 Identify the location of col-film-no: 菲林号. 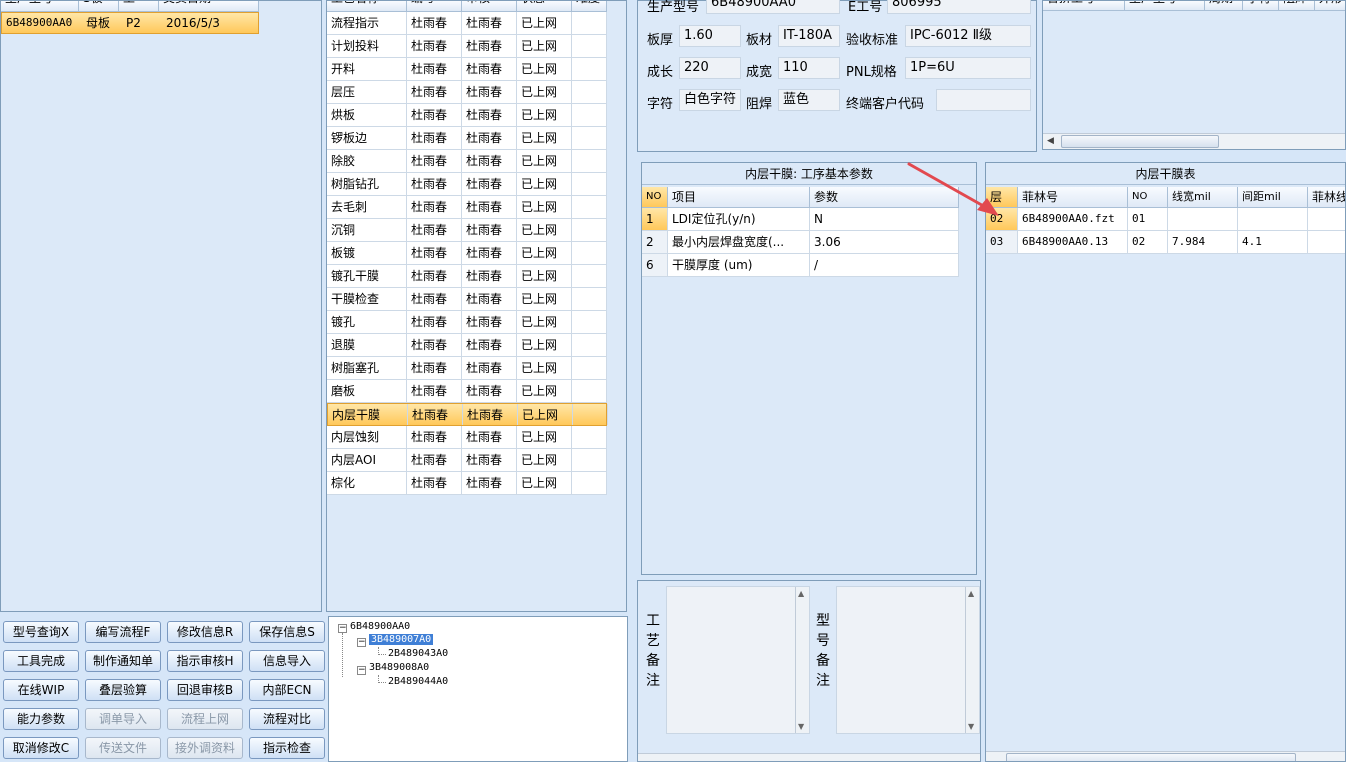
(1073, 197).